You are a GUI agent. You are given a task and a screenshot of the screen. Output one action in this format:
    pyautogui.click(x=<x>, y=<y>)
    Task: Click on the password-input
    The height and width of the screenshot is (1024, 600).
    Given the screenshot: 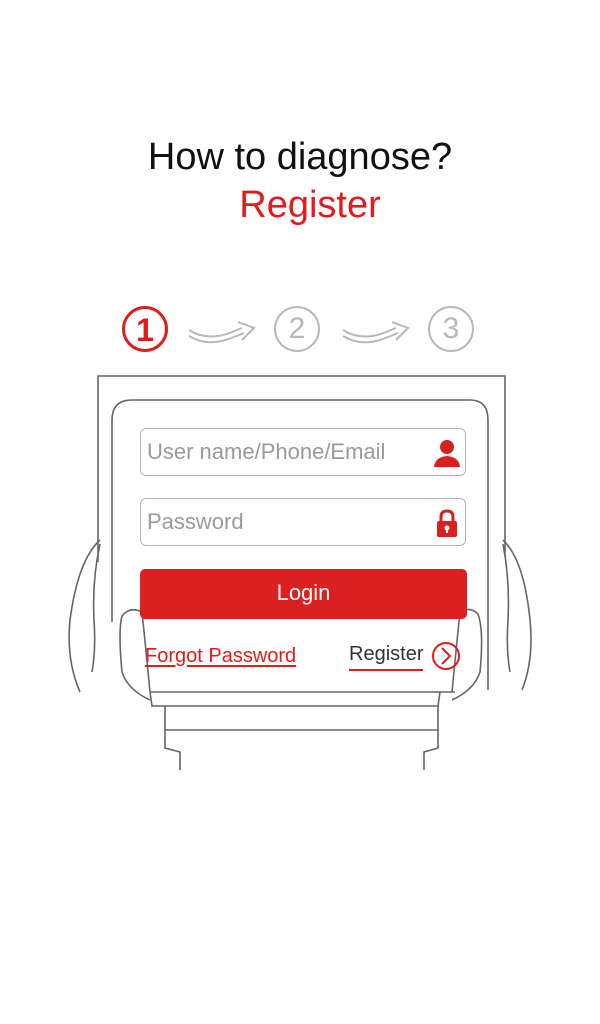 What is the action you would take?
    pyautogui.click(x=287, y=522)
    